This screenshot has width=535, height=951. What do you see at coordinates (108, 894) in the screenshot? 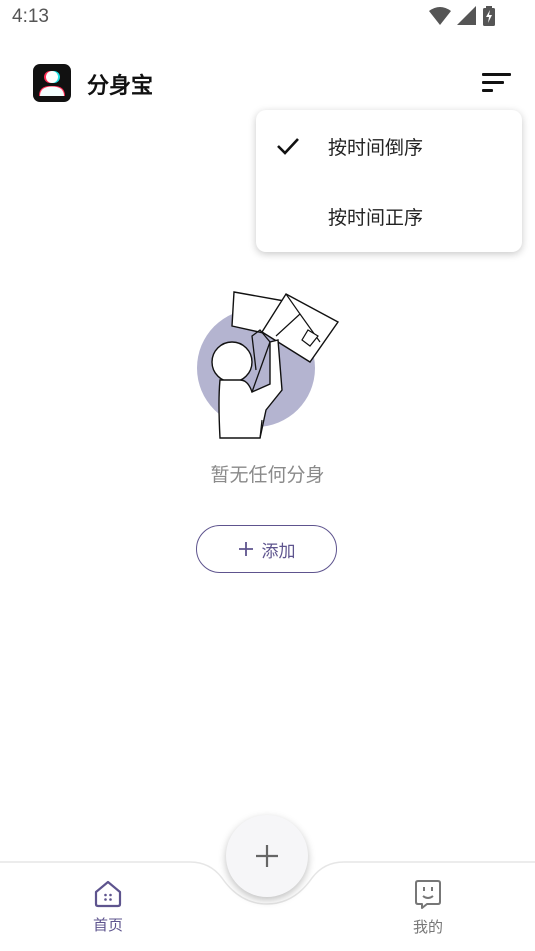
I see `home-icon` at bounding box center [108, 894].